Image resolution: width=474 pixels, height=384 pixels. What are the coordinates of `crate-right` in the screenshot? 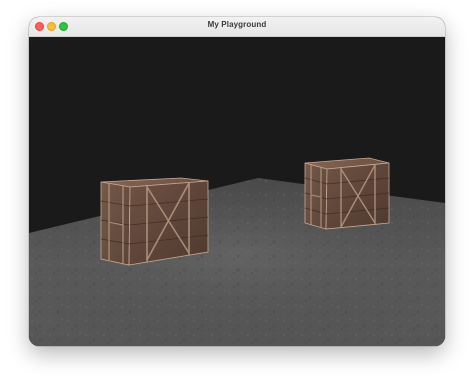 It's located at (347, 193).